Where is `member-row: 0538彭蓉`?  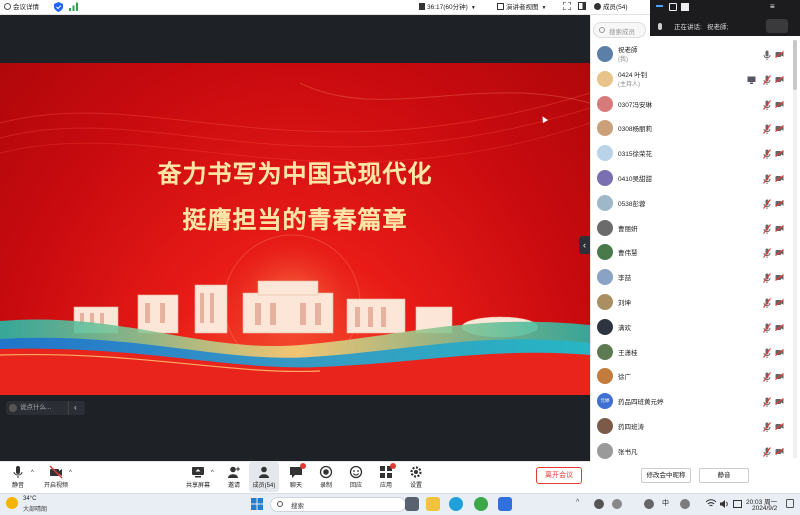
member-row: 0538彭蓉 is located at coordinates (687, 203).